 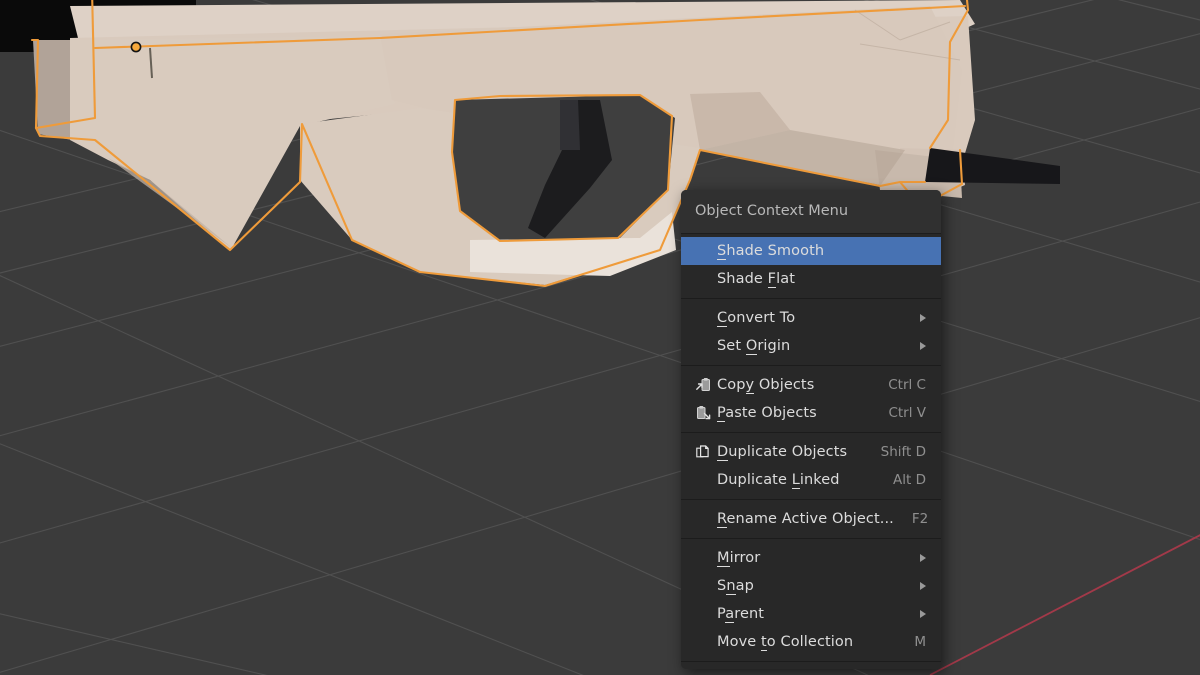 What do you see at coordinates (778, 480) in the screenshot?
I see `menu-item-label: Duplicate Linked` at bounding box center [778, 480].